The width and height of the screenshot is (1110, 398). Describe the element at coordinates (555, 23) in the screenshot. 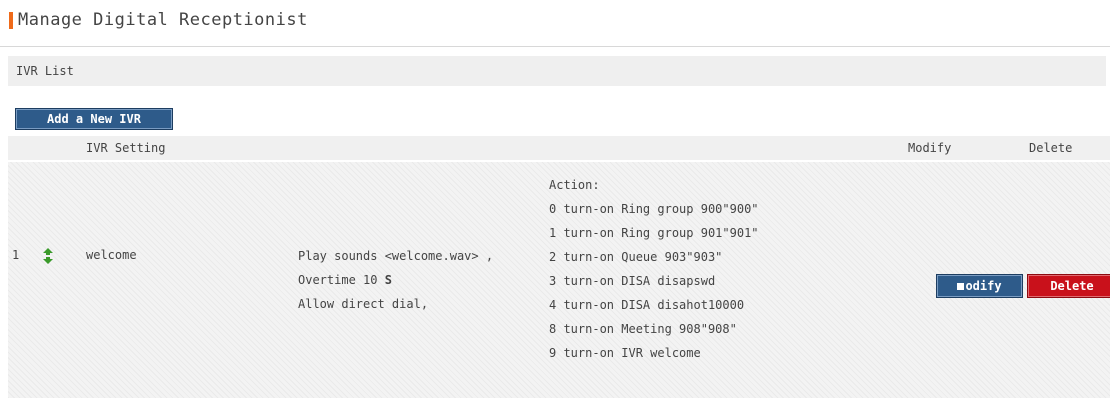

I see `page-header: Manage Digital Receptionist` at that location.